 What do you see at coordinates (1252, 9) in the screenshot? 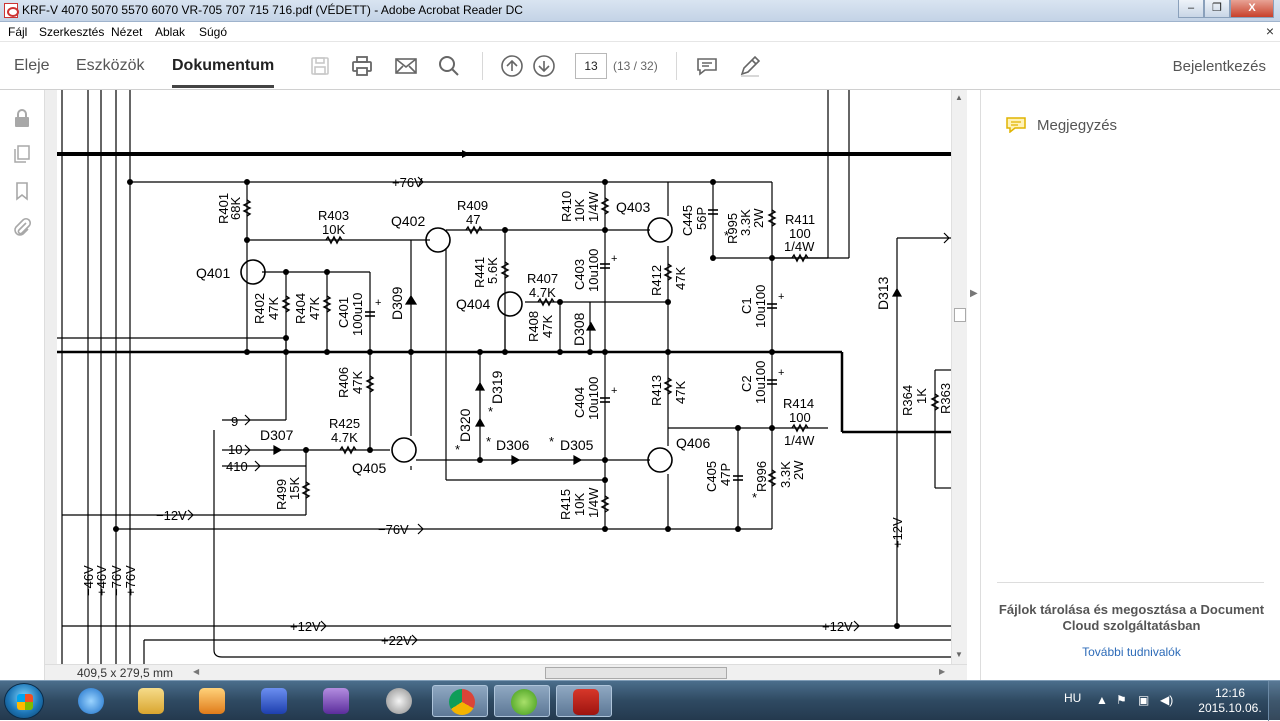
I see `close-button: X` at bounding box center [1252, 9].